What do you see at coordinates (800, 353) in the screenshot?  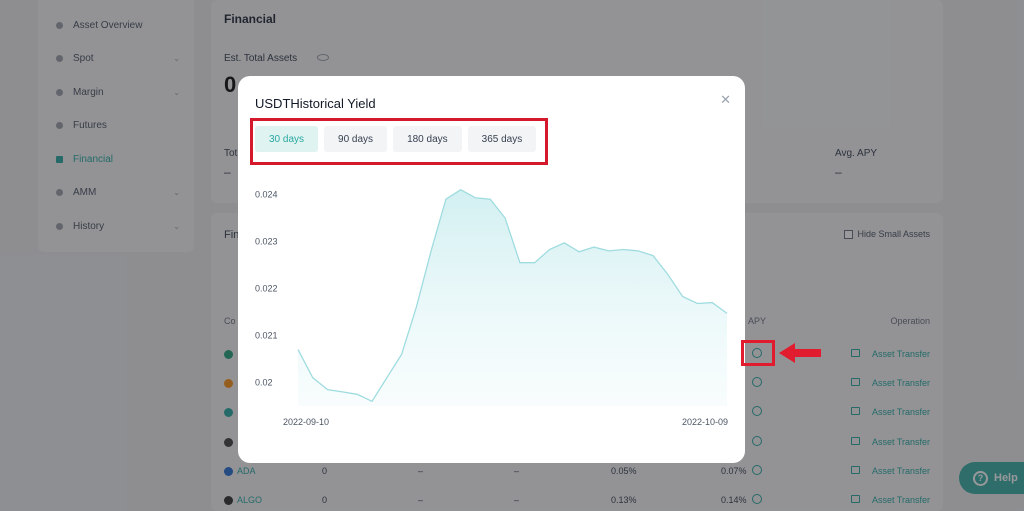 I see `arrow-left-icon` at bounding box center [800, 353].